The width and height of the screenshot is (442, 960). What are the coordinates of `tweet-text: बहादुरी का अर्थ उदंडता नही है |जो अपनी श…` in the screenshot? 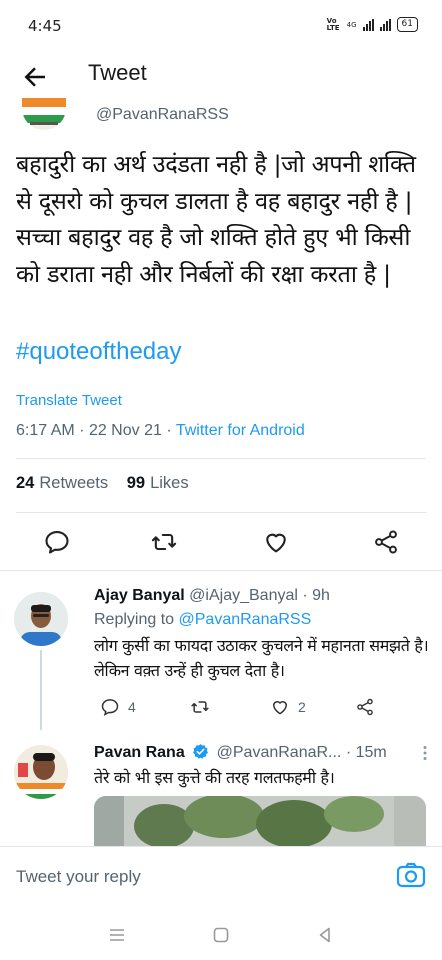 It's located at (216, 219).